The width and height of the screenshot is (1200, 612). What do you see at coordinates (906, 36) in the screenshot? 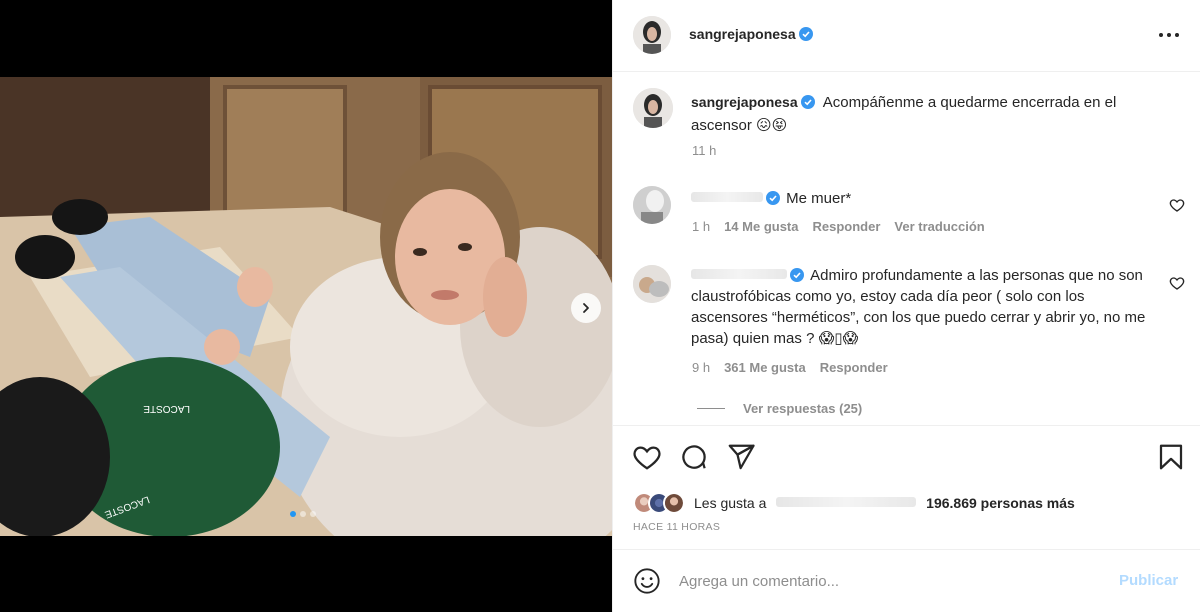
I see `post-header: sangrejaponesa` at bounding box center [906, 36].